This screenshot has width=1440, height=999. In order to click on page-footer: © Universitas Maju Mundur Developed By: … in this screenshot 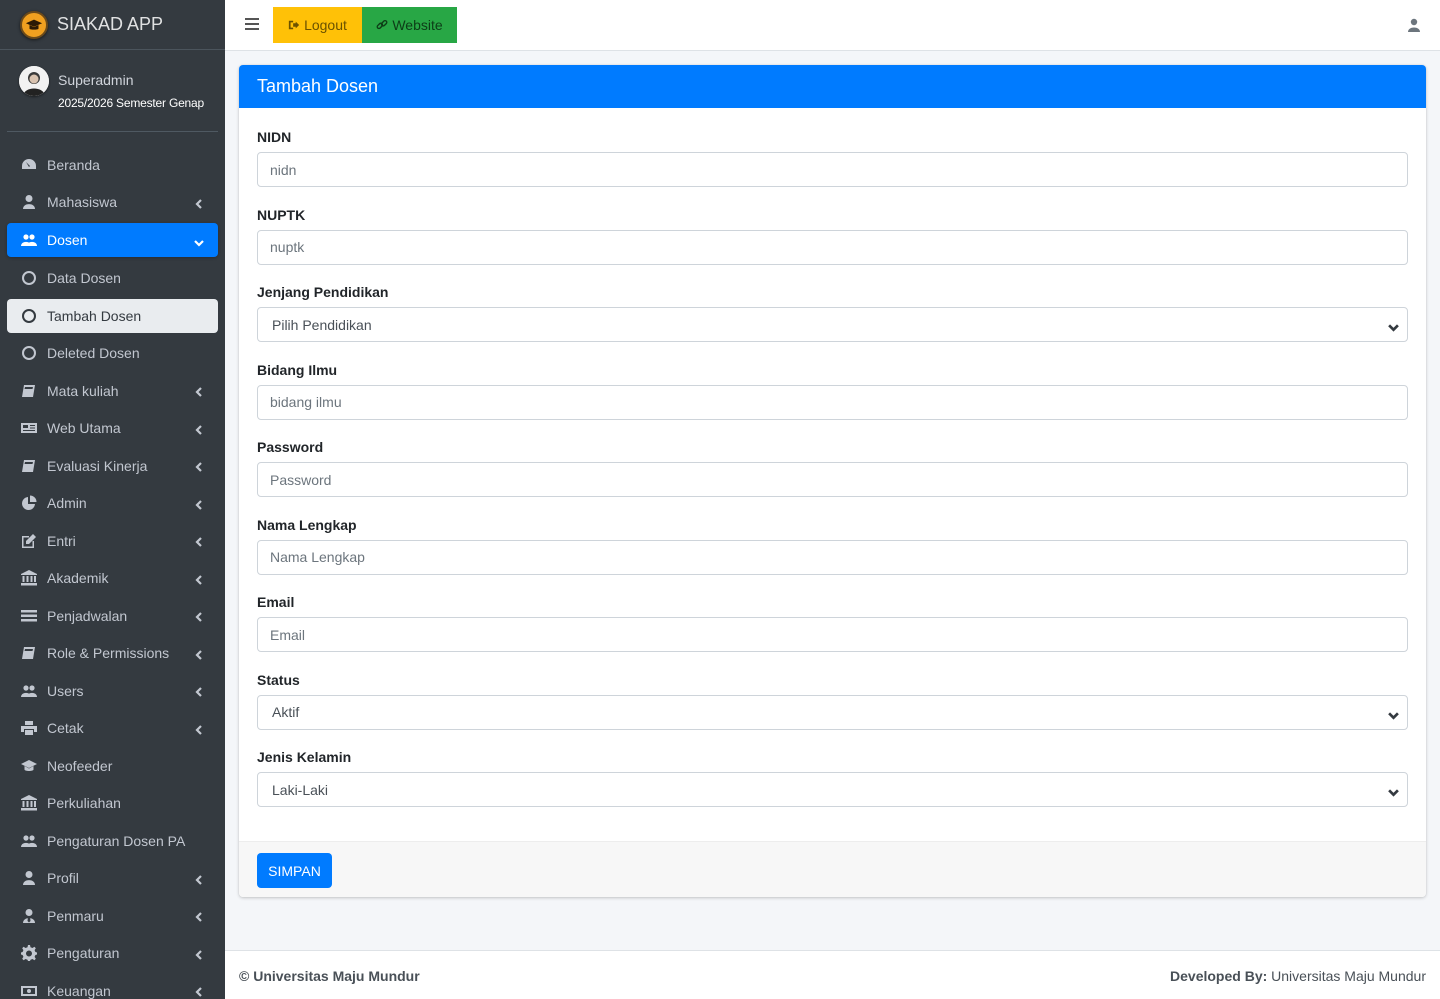, I will do `click(832, 974)`.